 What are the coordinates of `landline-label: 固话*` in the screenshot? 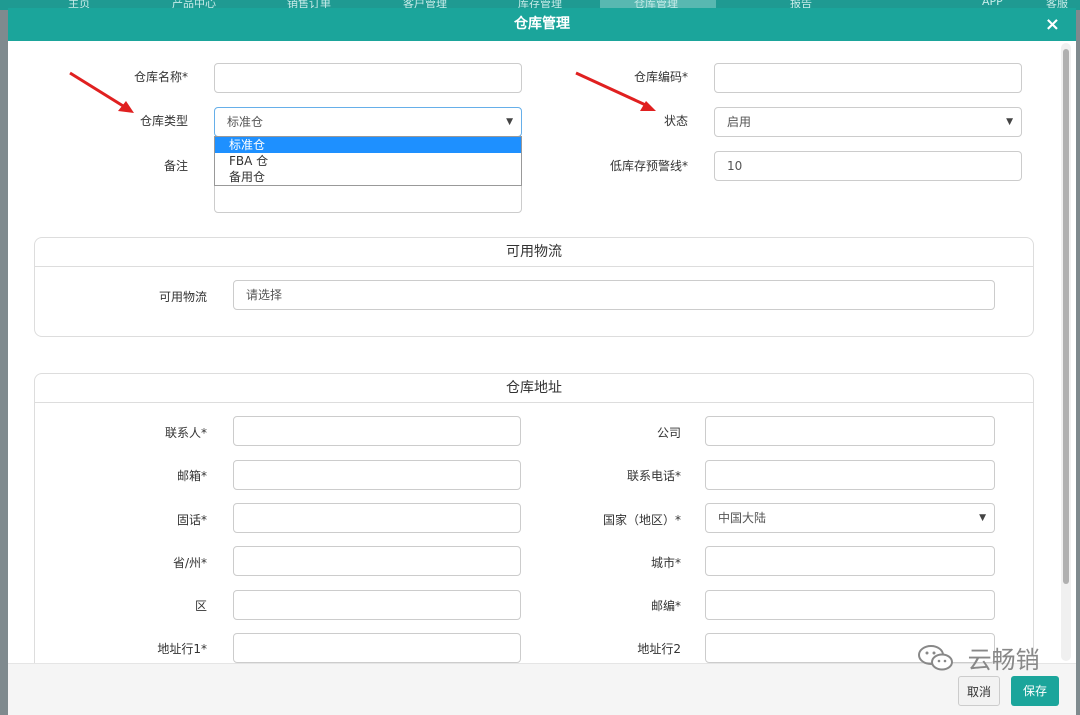 It's located at (191, 520).